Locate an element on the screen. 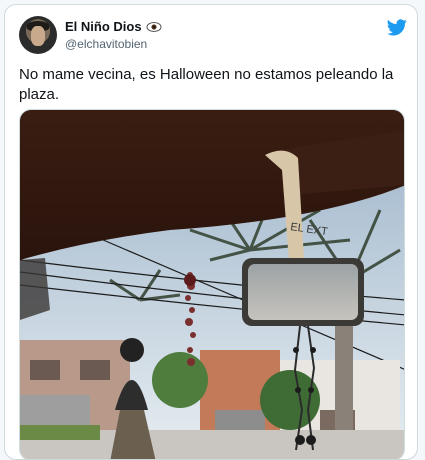 The image size is (425, 460). user-handle: @elchavitobien is located at coordinates (106, 44).